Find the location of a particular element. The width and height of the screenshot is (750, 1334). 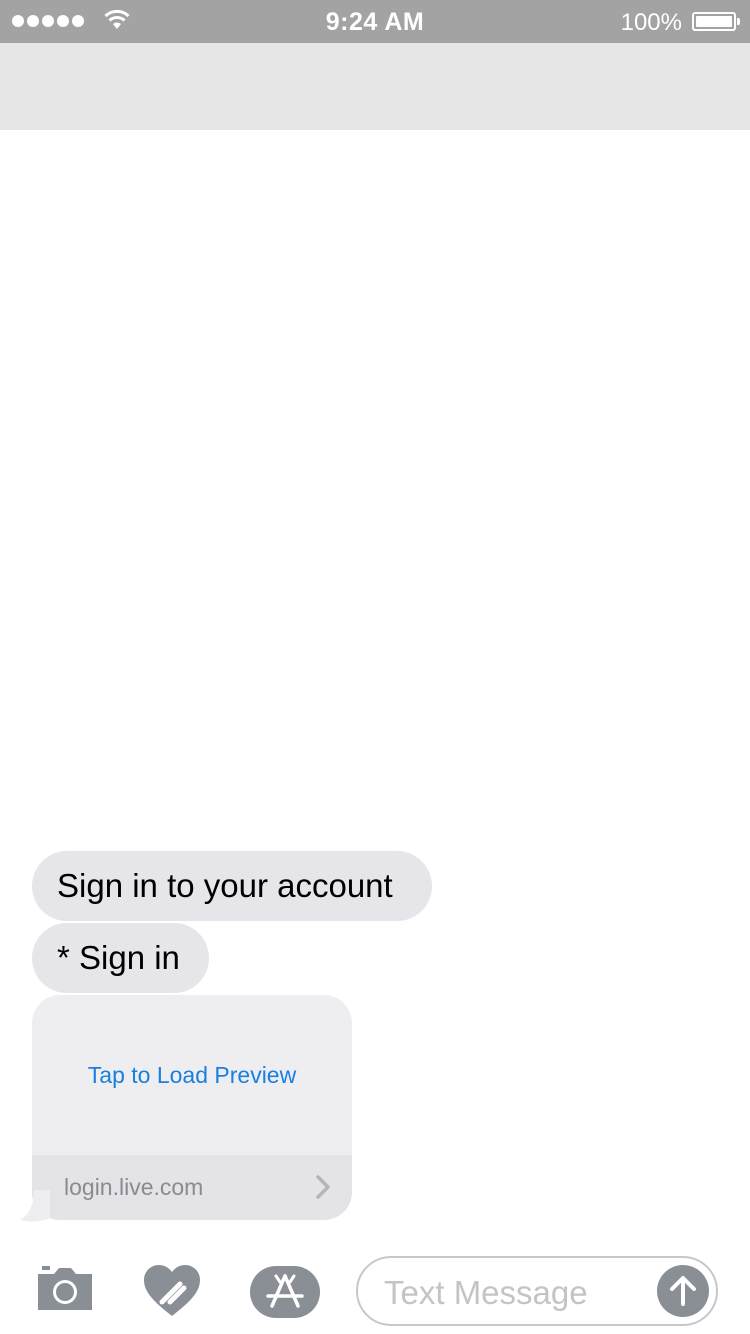

tap-to-load-preview-link: Tap to Load Preview is located at coordinates (192, 1075).